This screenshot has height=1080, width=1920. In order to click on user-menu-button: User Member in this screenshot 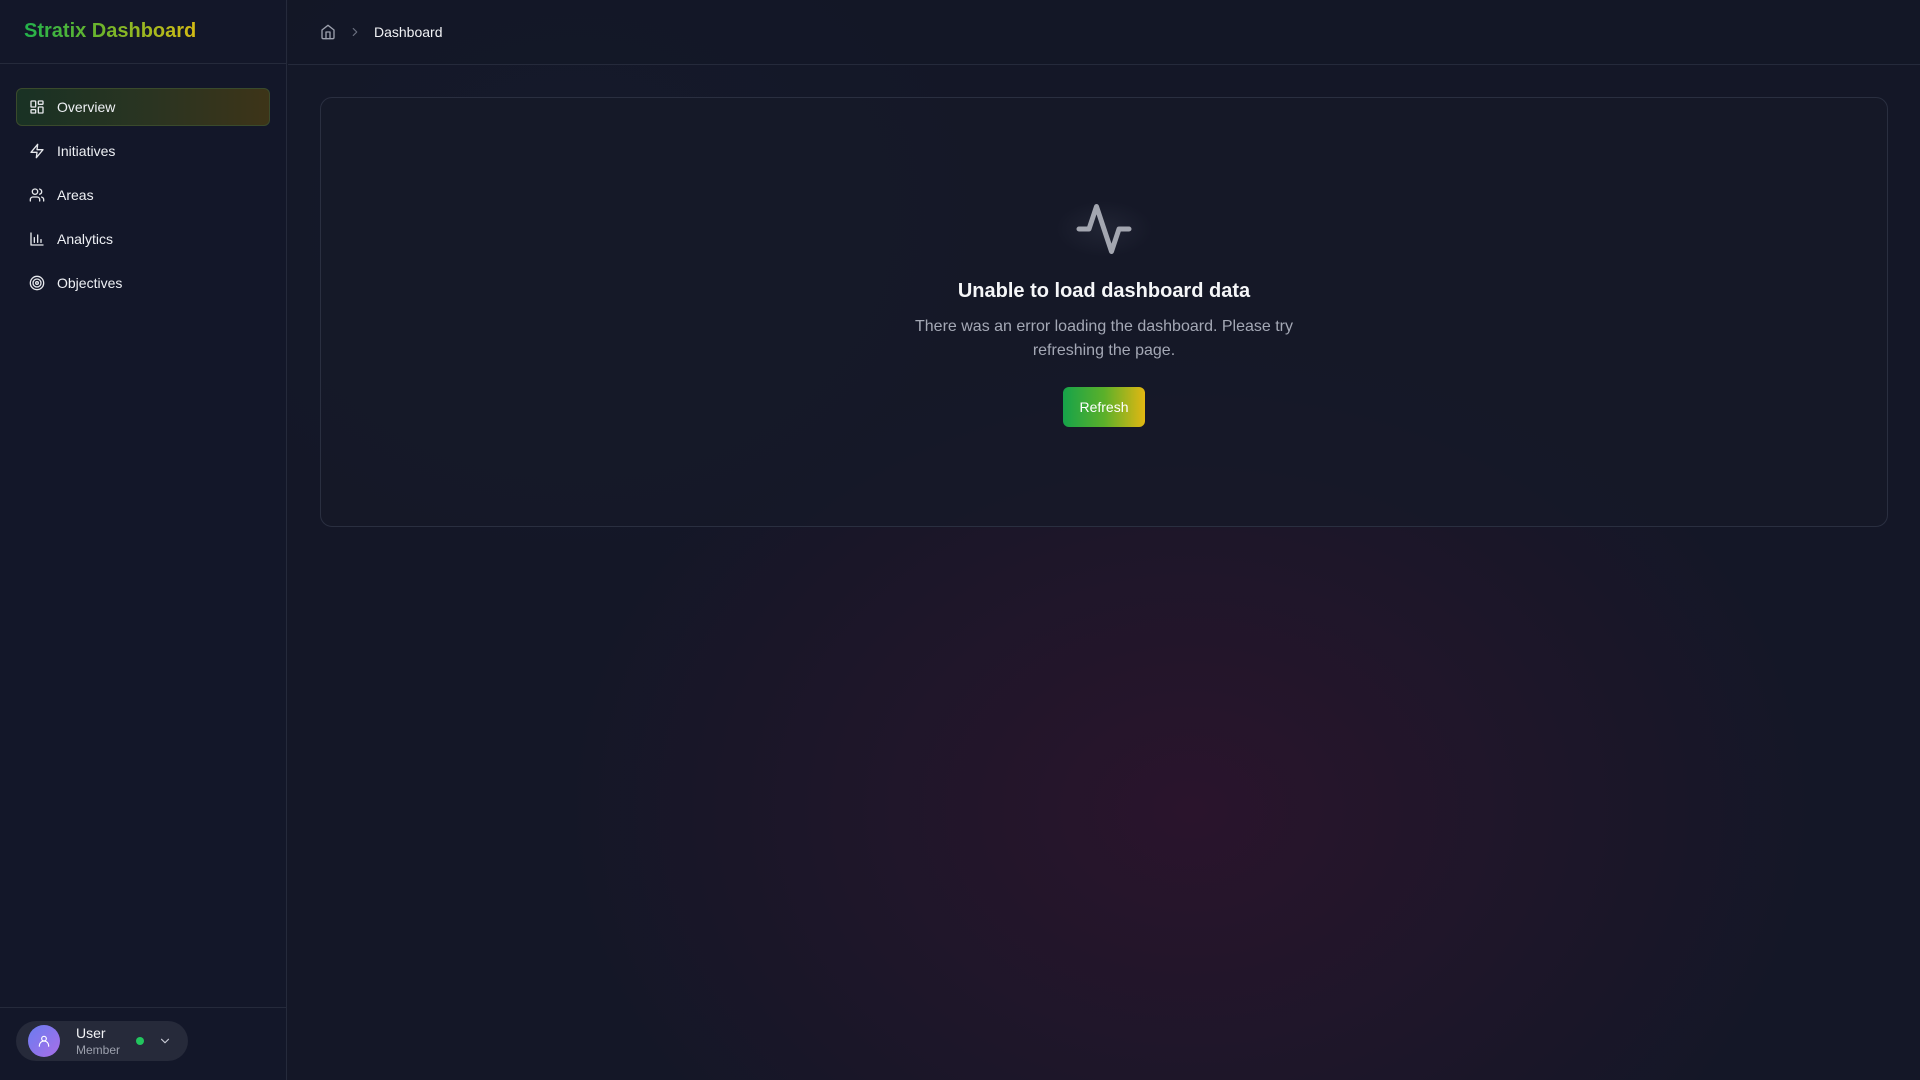, I will do `click(102, 1041)`.